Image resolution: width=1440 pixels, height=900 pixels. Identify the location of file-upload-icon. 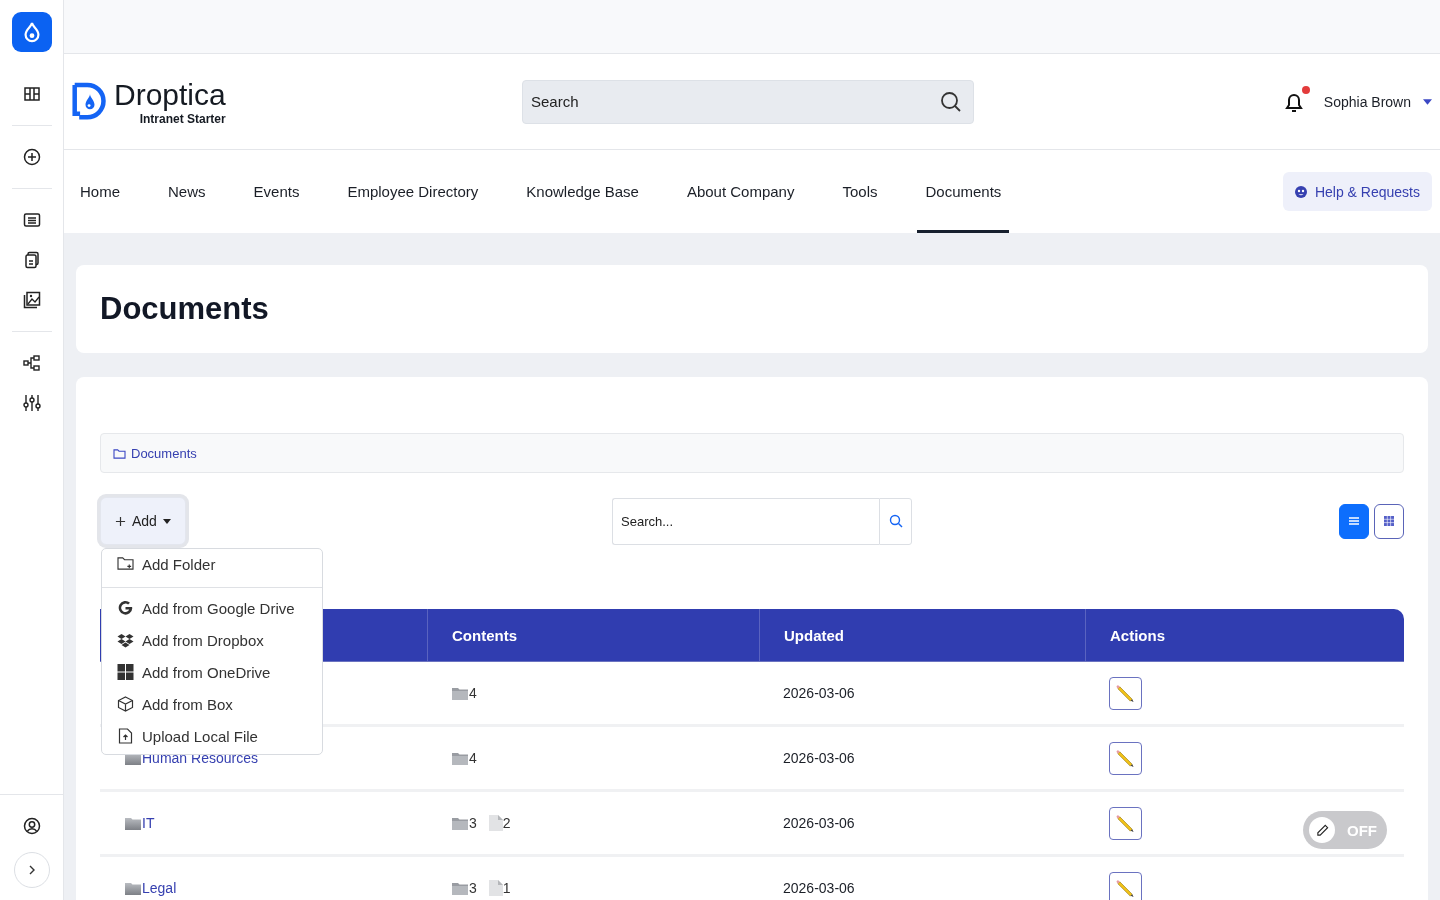
(125, 736).